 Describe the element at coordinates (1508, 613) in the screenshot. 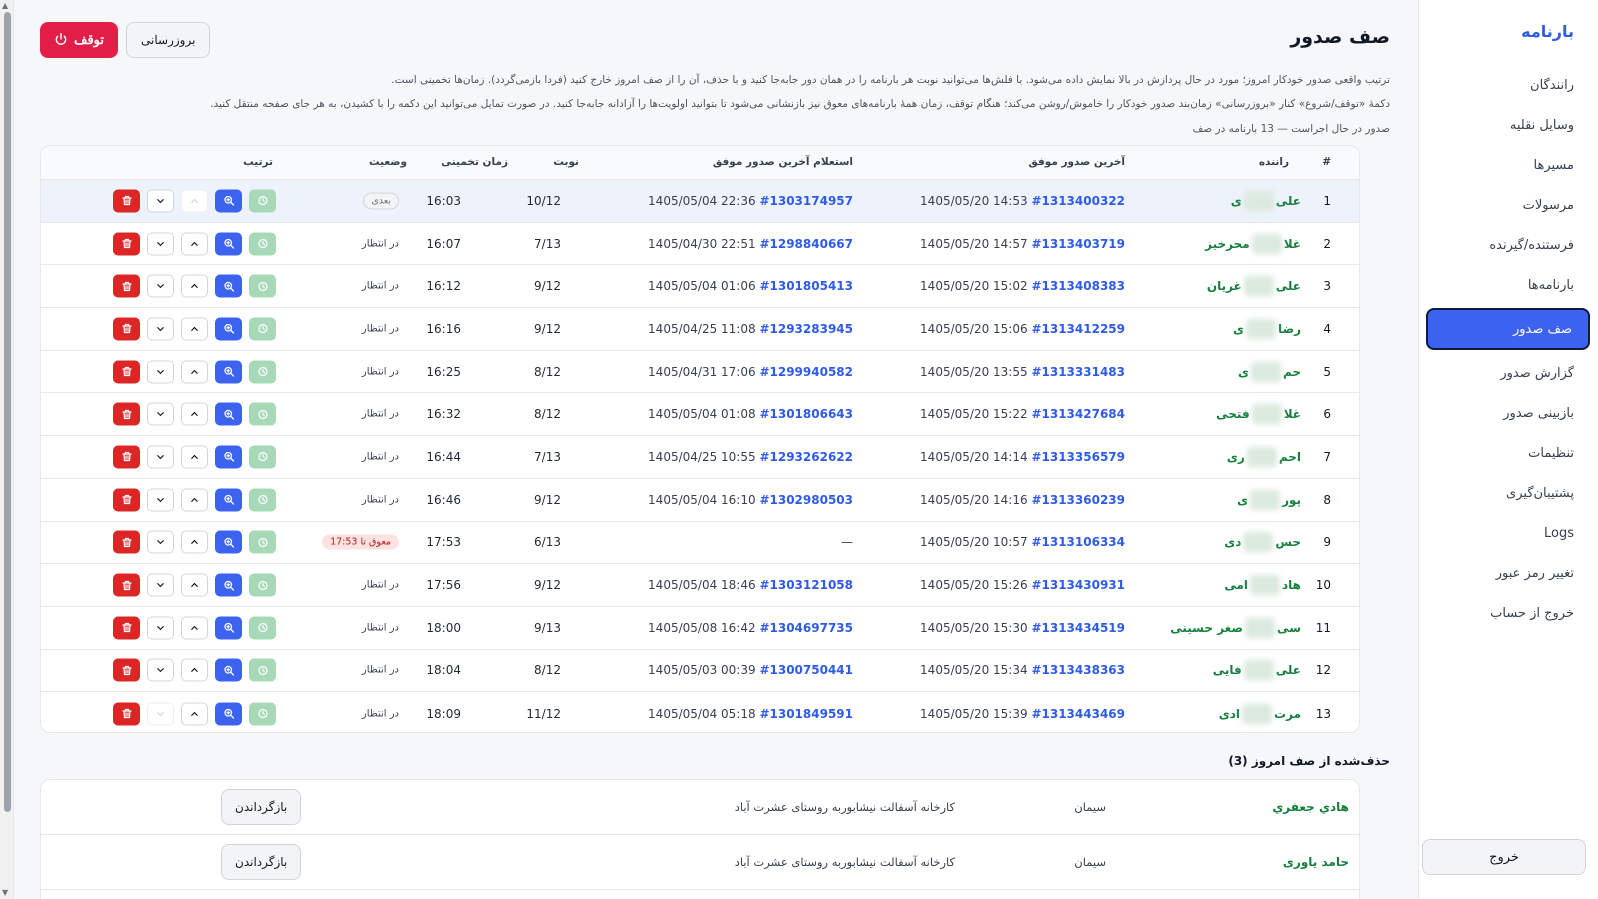

I see `sidebar-item-13: خروج از حساب` at that location.